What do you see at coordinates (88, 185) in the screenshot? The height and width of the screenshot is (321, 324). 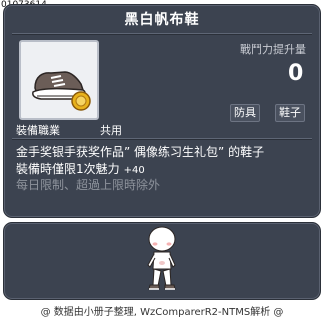 I see `description-line-3: 每日限制、超過上限時除外` at bounding box center [88, 185].